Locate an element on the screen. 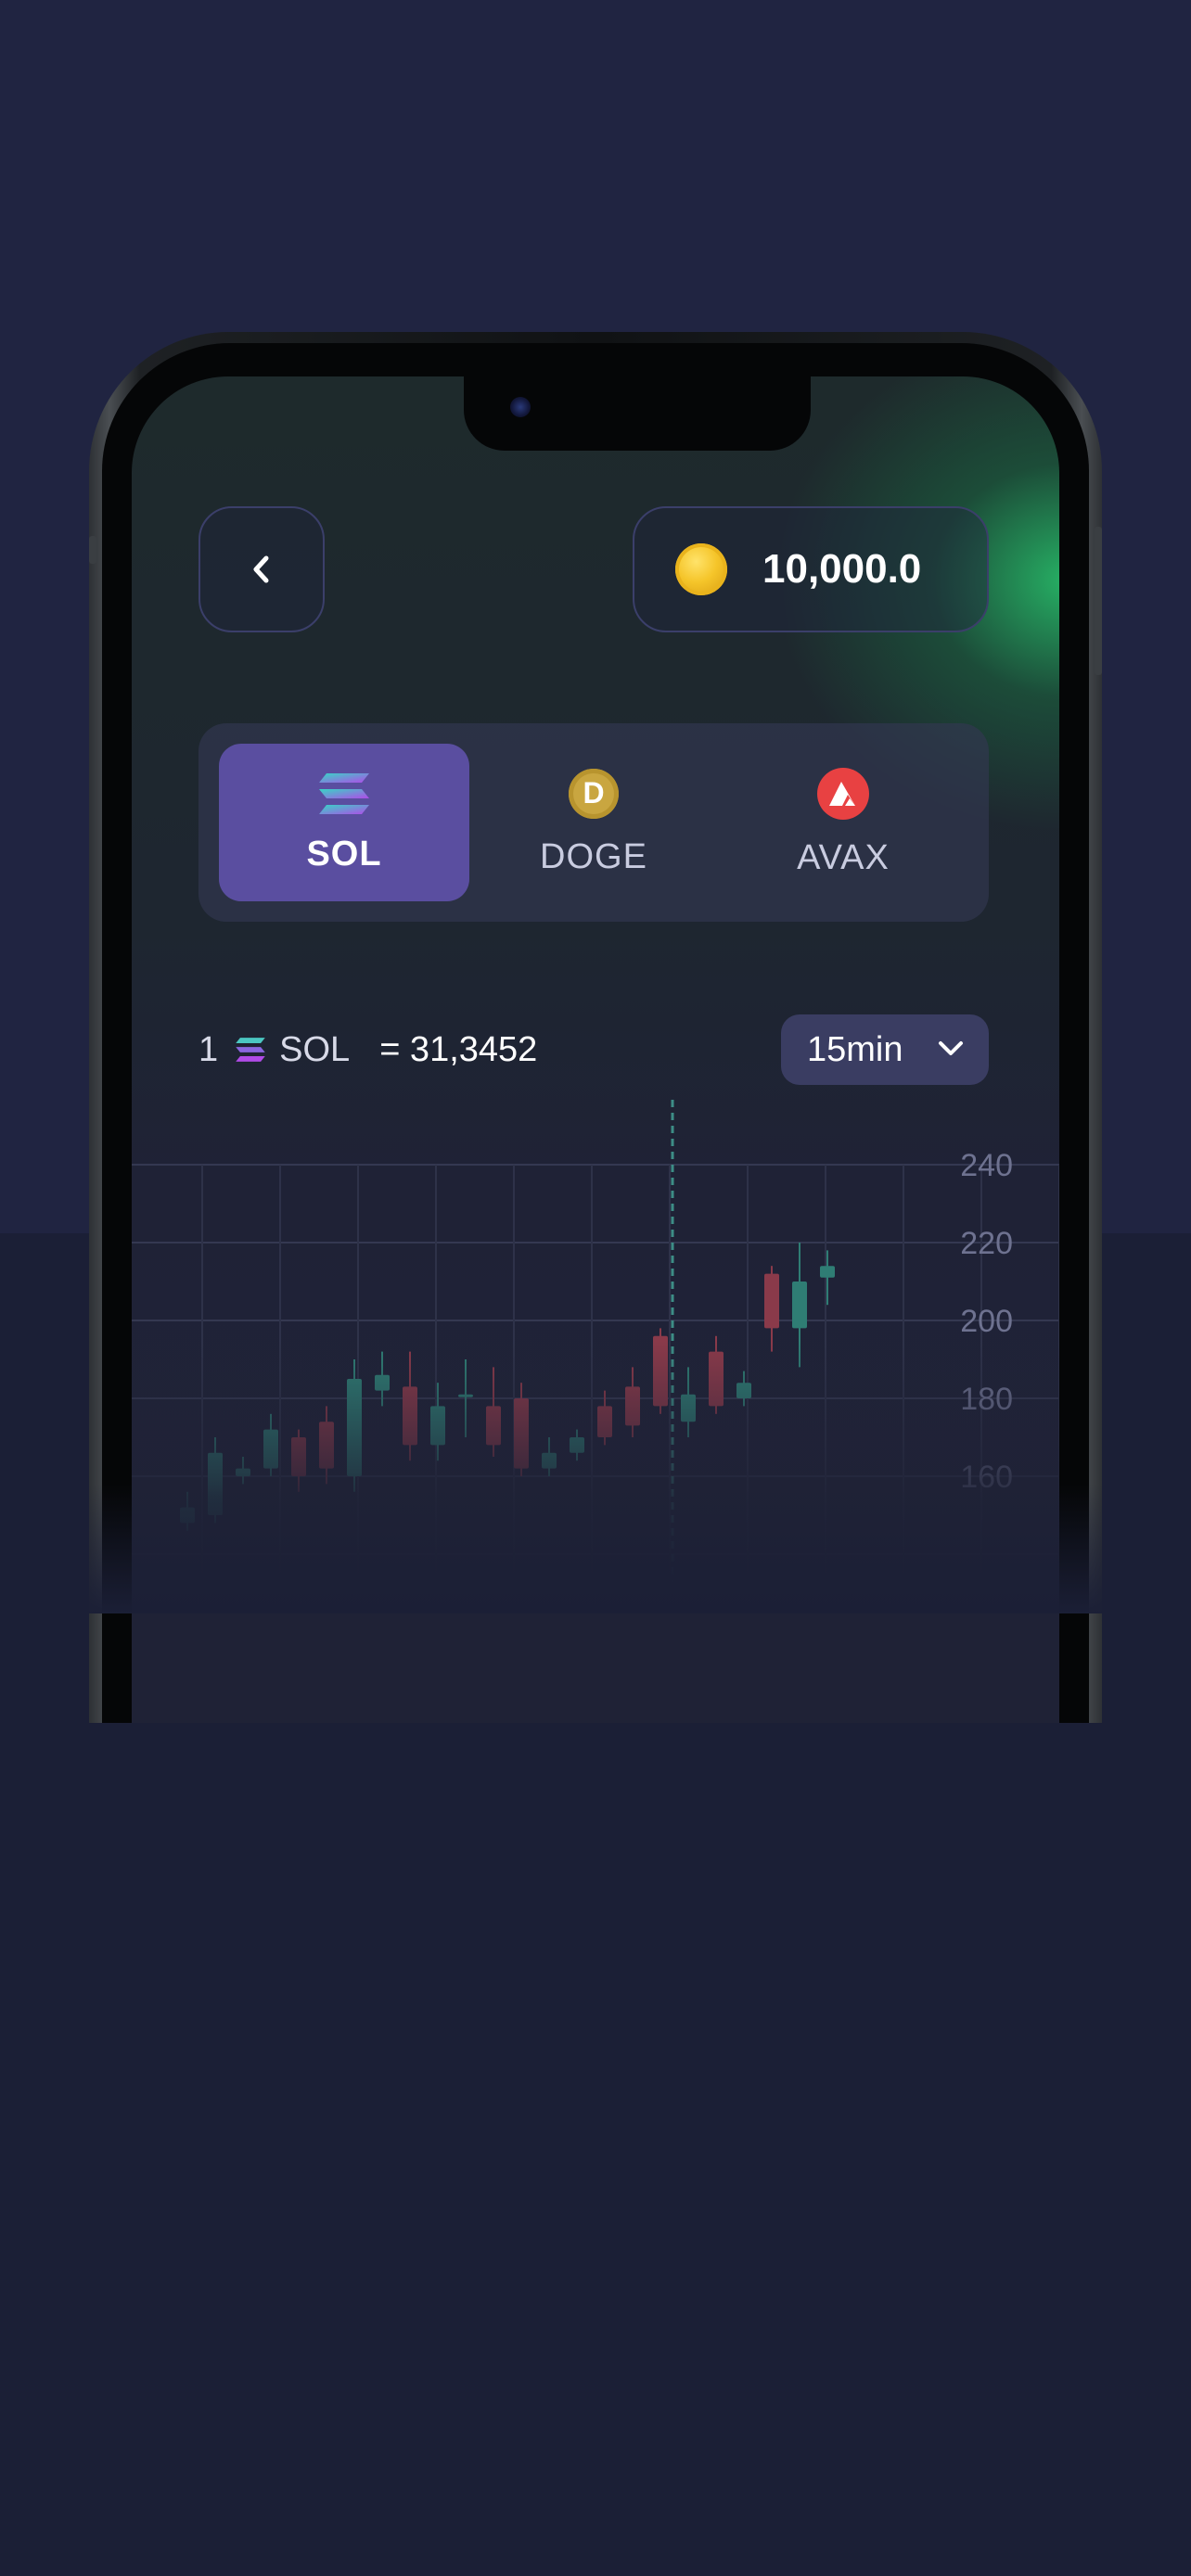 This screenshot has width=1191, height=2576. balance-pill: 10,000.0 is located at coordinates (811, 569).